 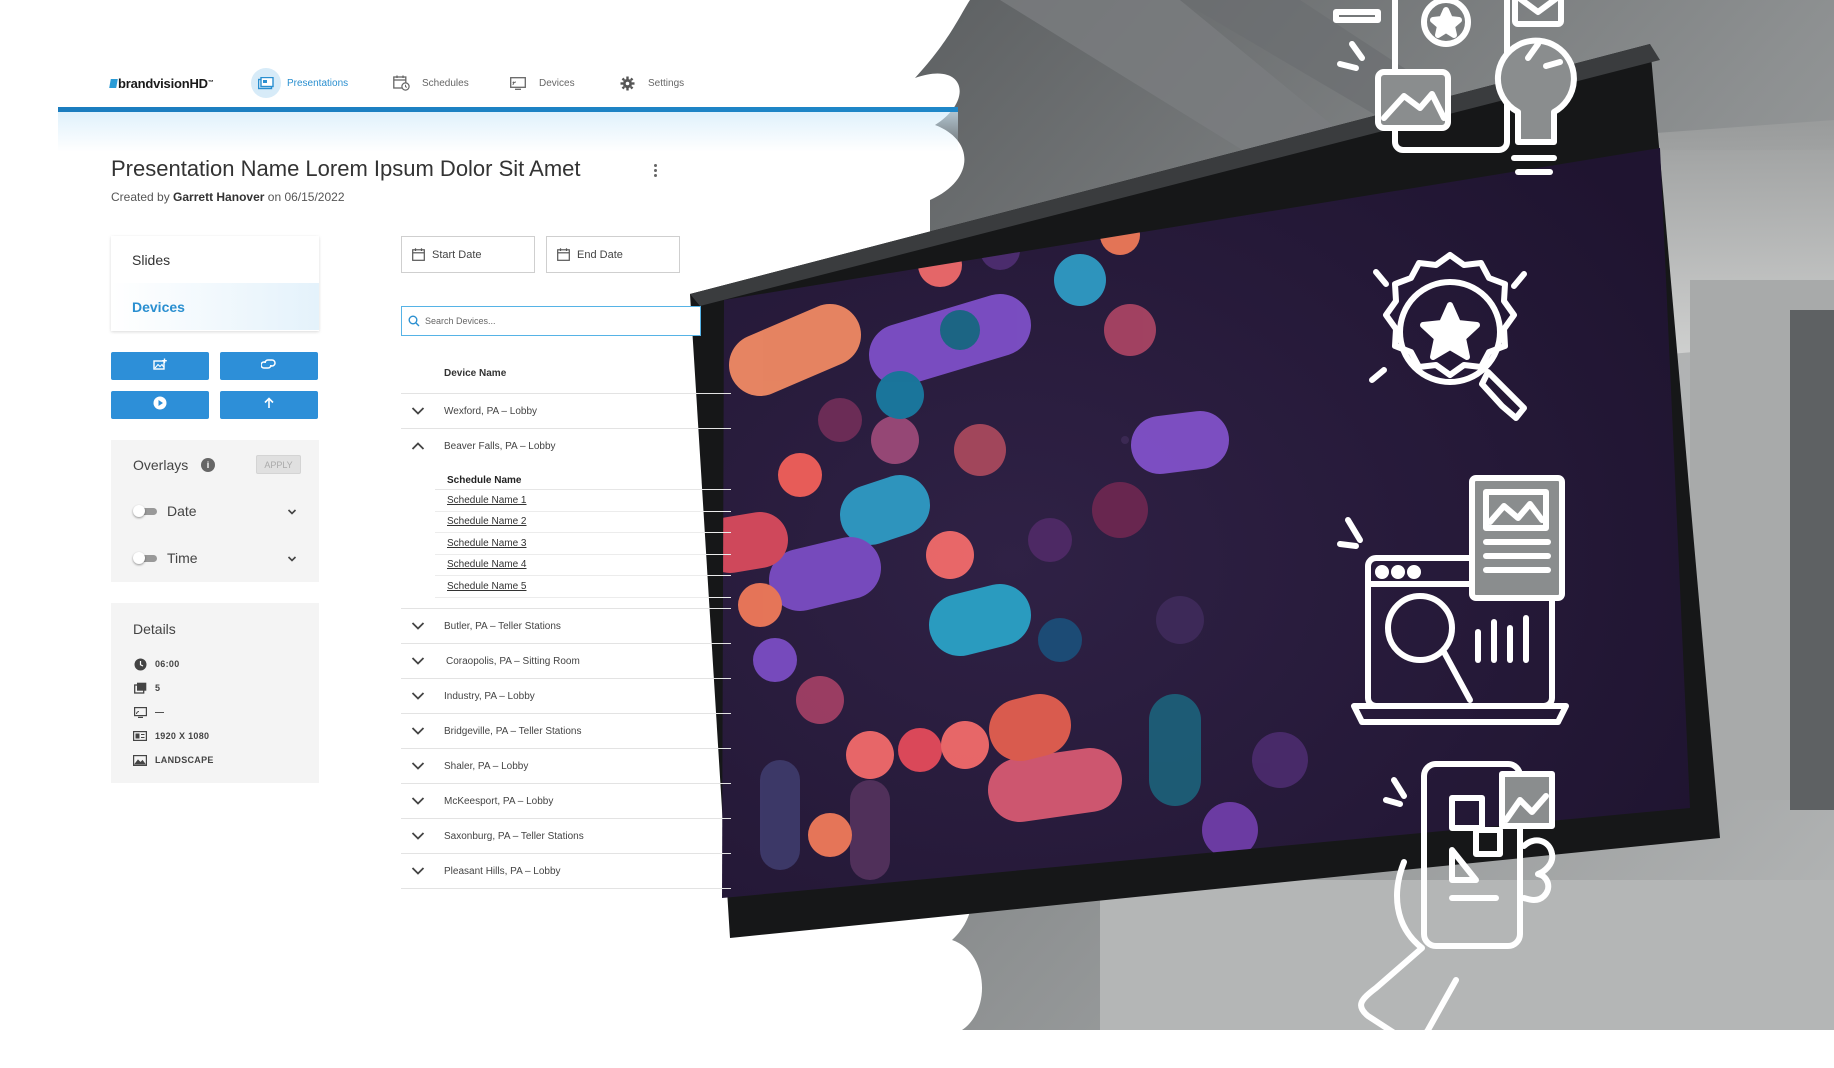 What do you see at coordinates (514, 836) in the screenshot?
I see `device-name: Saxonburg, PA – Teller Stations` at bounding box center [514, 836].